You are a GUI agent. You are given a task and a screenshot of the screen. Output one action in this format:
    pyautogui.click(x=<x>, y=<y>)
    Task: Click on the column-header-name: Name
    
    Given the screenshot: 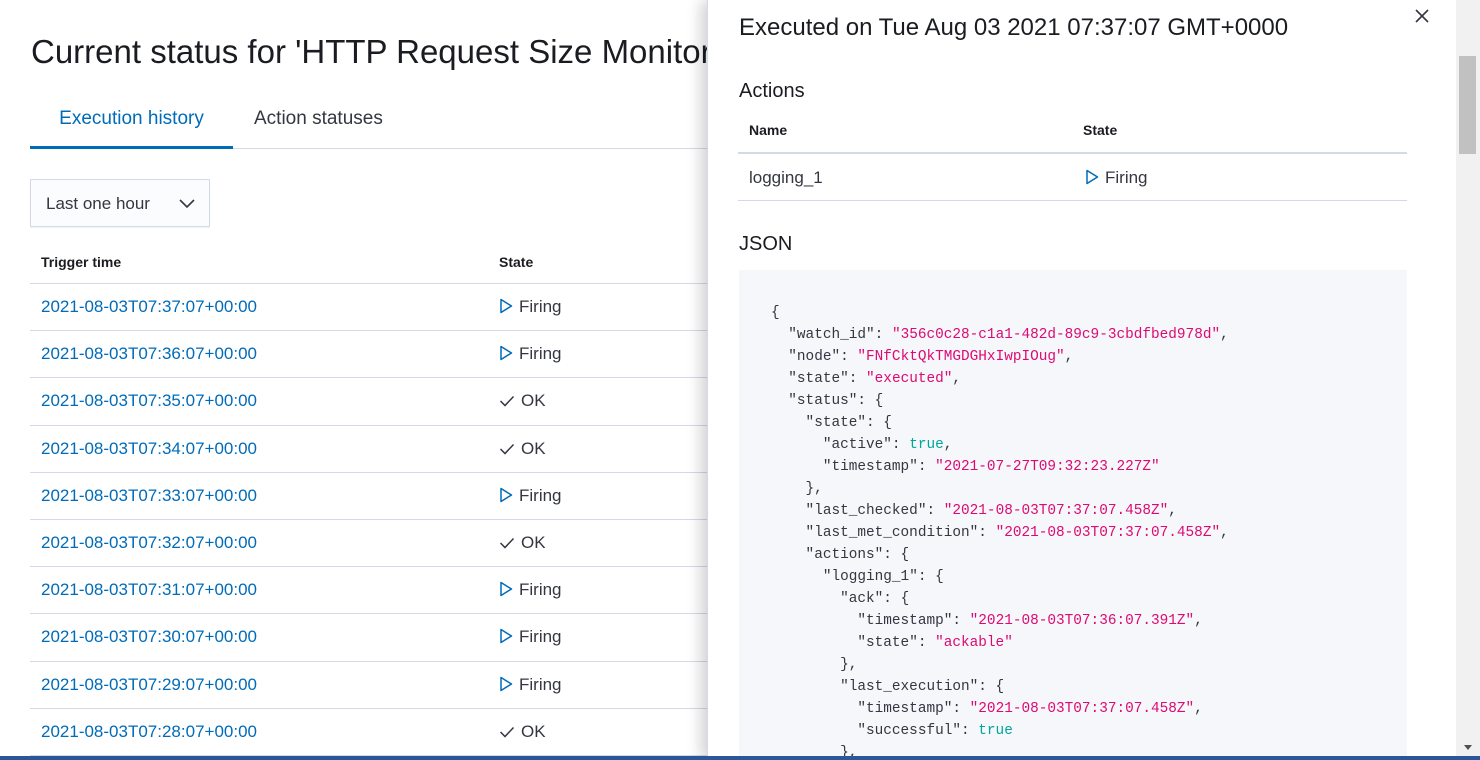 What is the action you would take?
    pyautogui.click(x=768, y=130)
    